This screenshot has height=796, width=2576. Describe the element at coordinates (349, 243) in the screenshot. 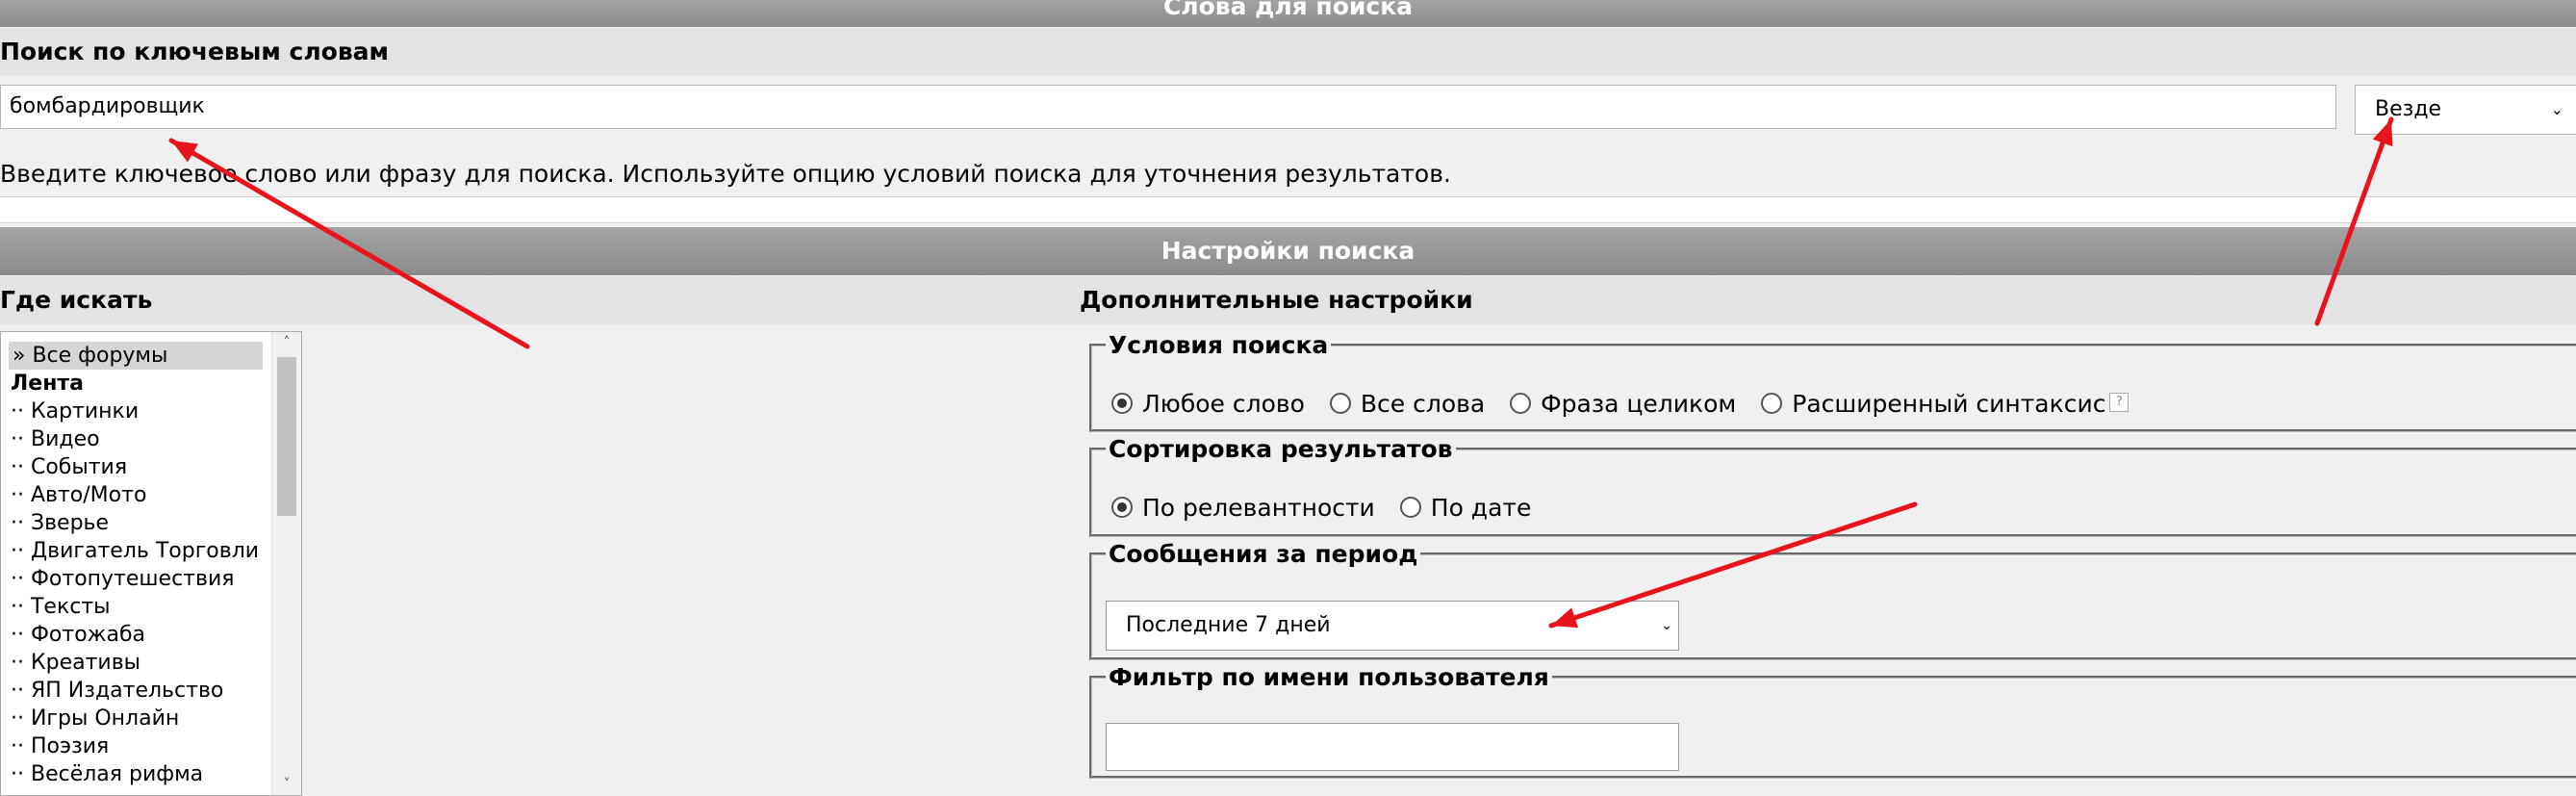

I see `annotation-arrow-keyword` at that location.